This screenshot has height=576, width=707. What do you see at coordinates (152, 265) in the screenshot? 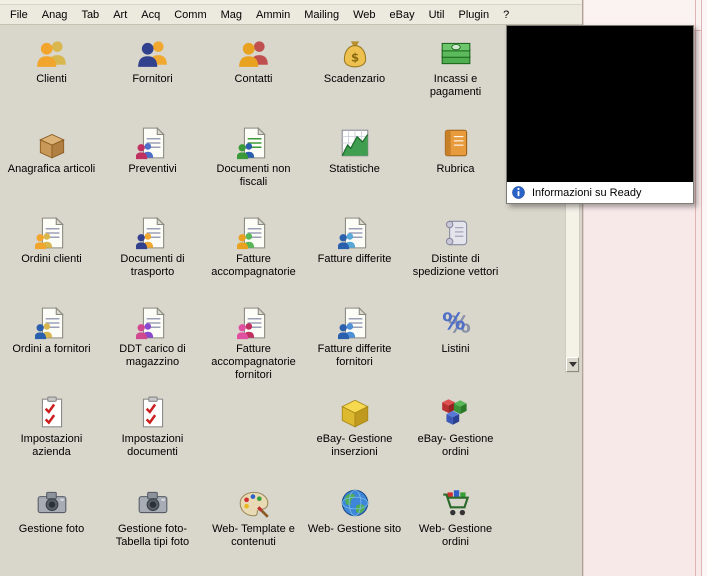
I see `launcher-label: Documenti di trasporto` at bounding box center [152, 265].